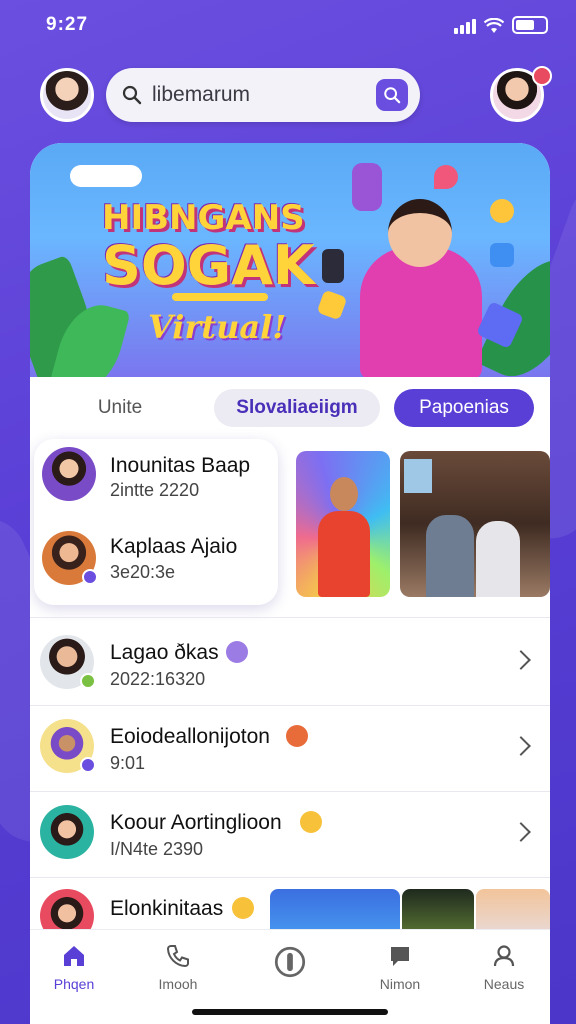 The width and height of the screenshot is (576, 1024). I want to click on nav-calls: Imooh, so click(178, 967).